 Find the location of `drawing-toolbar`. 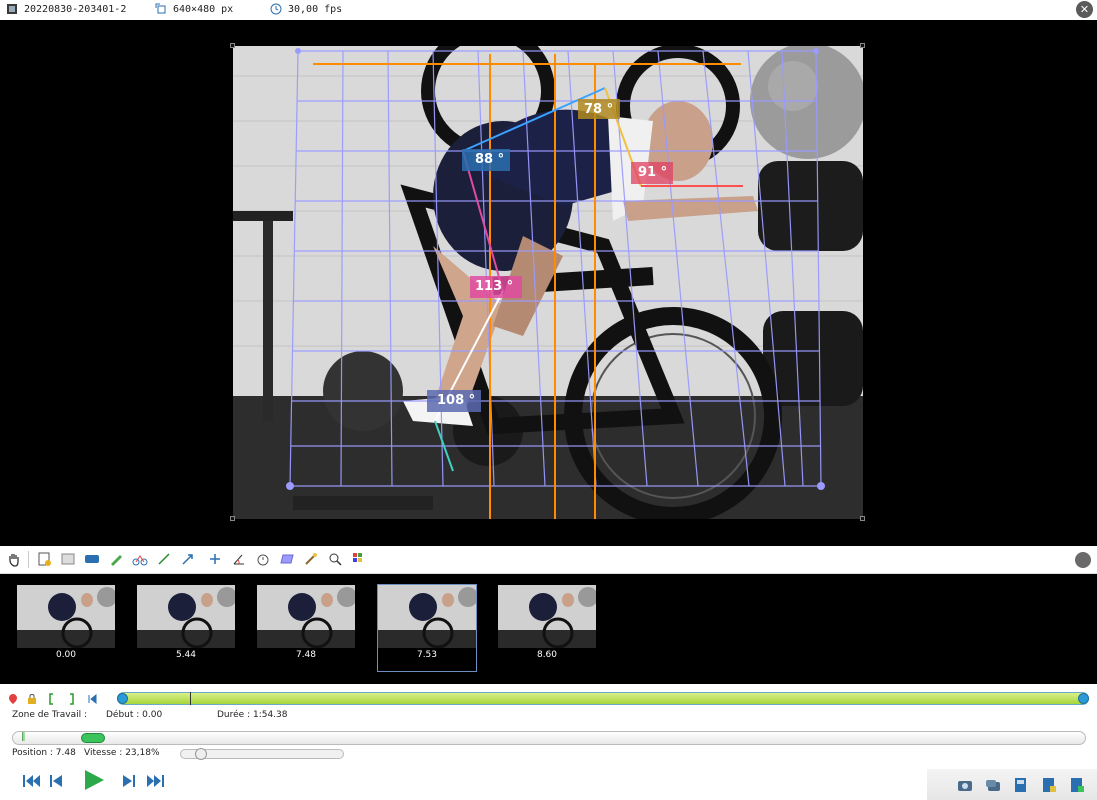

drawing-toolbar is located at coordinates (548, 560).